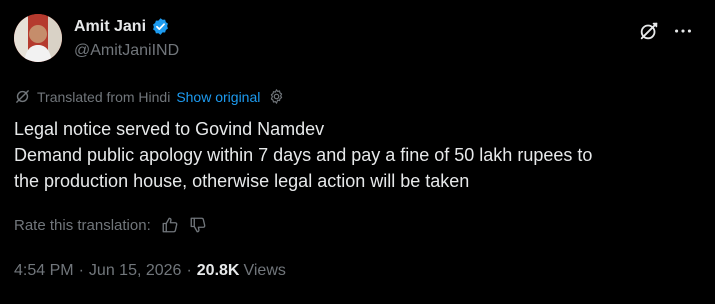  Describe the element at coordinates (198, 225) in the screenshot. I see `thumbs-down-icon` at that location.